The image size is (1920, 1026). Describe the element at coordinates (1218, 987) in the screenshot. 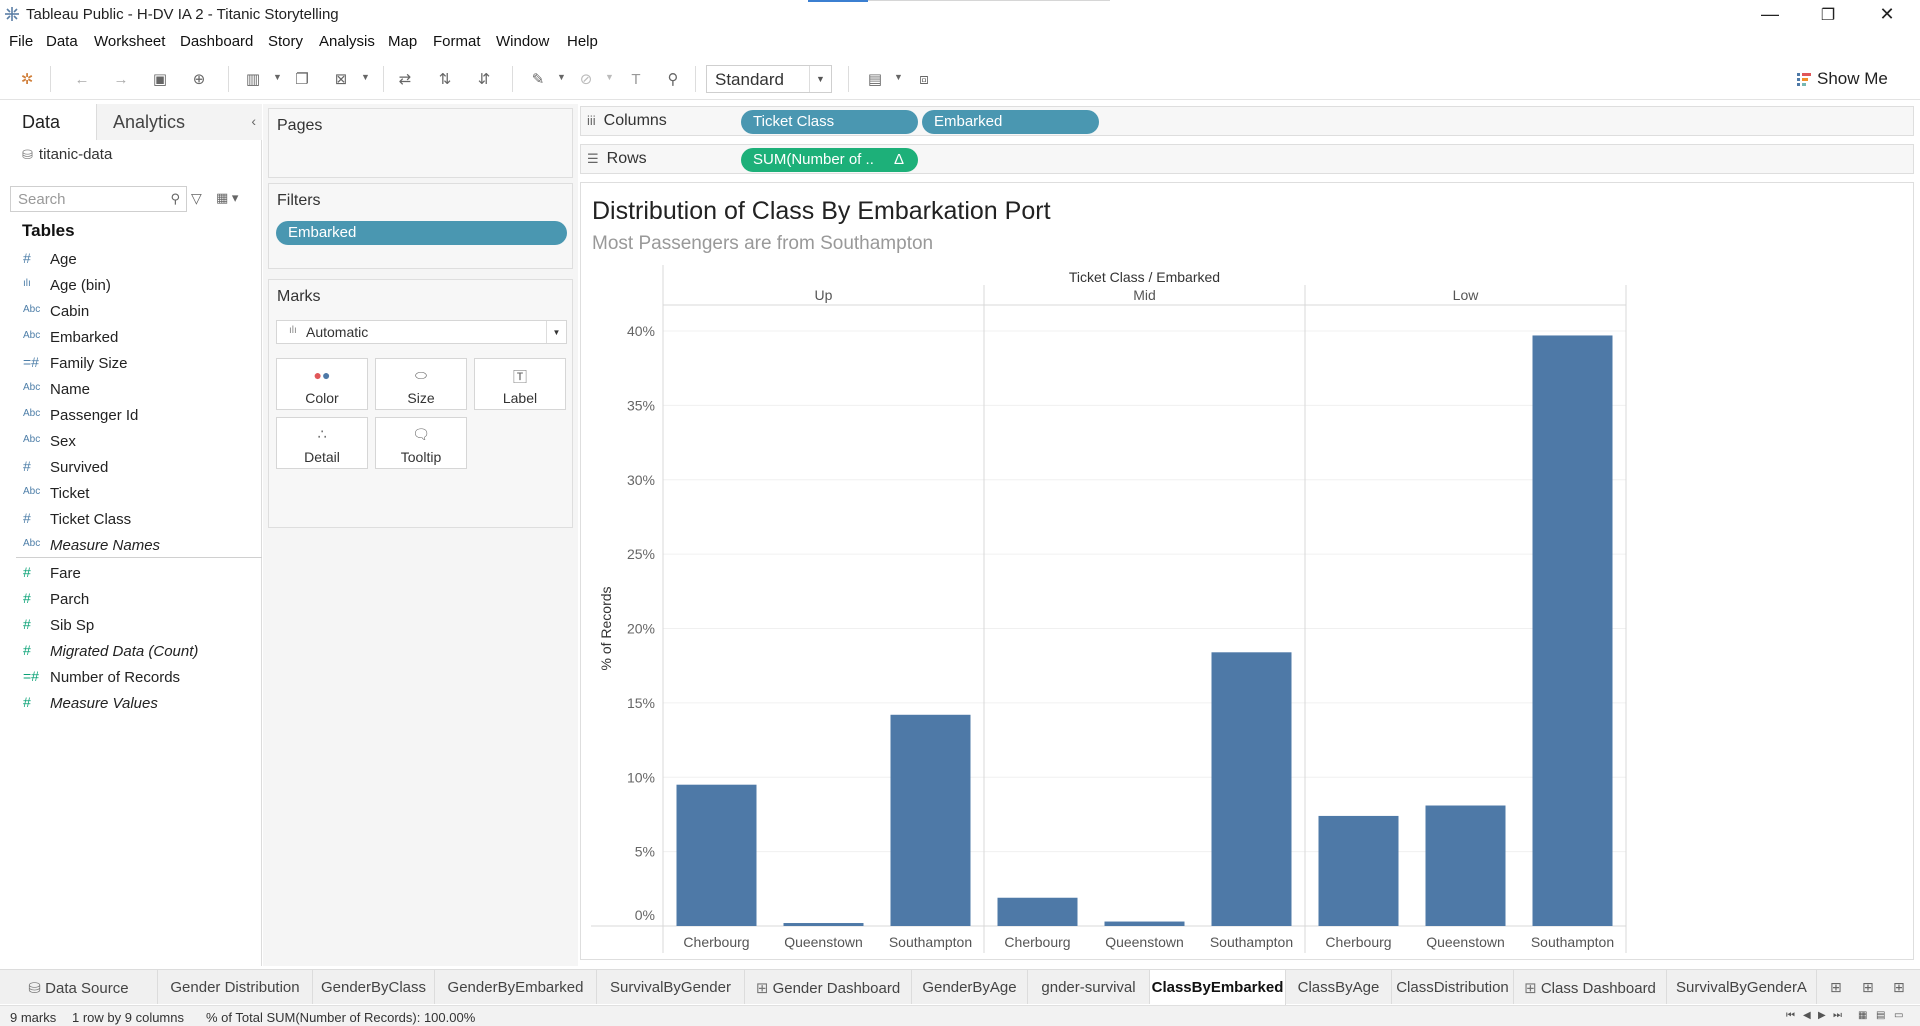

I see `sheet-tab: ClassByEmbarked` at that location.